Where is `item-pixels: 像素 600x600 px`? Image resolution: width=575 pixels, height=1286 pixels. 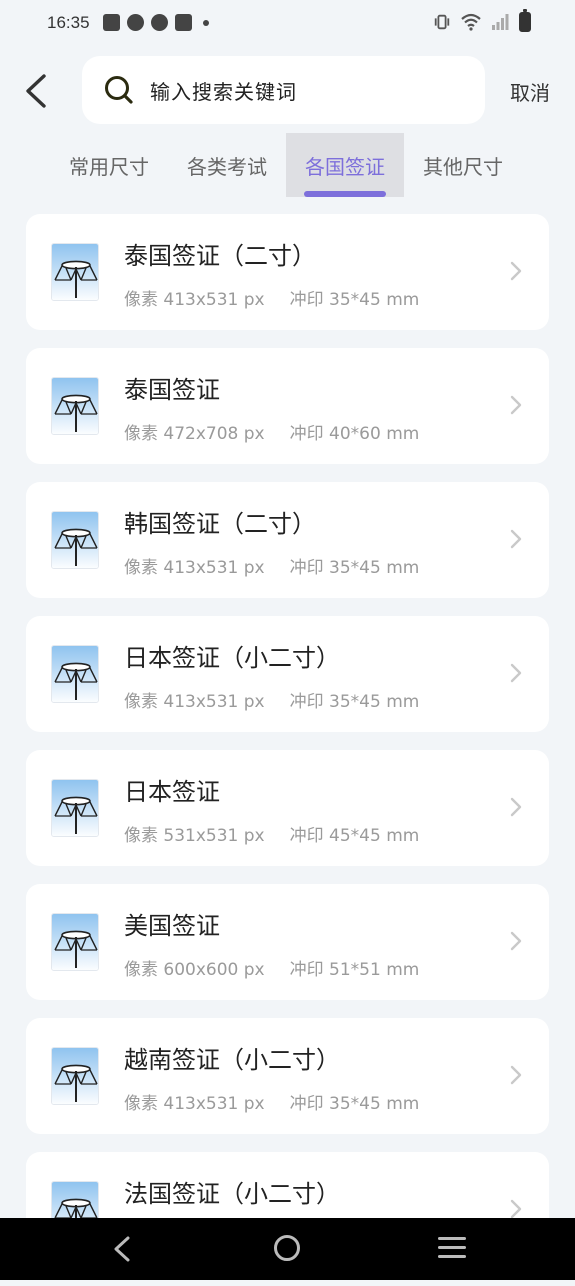 item-pixels: 像素 600x600 px is located at coordinates (194, 970).